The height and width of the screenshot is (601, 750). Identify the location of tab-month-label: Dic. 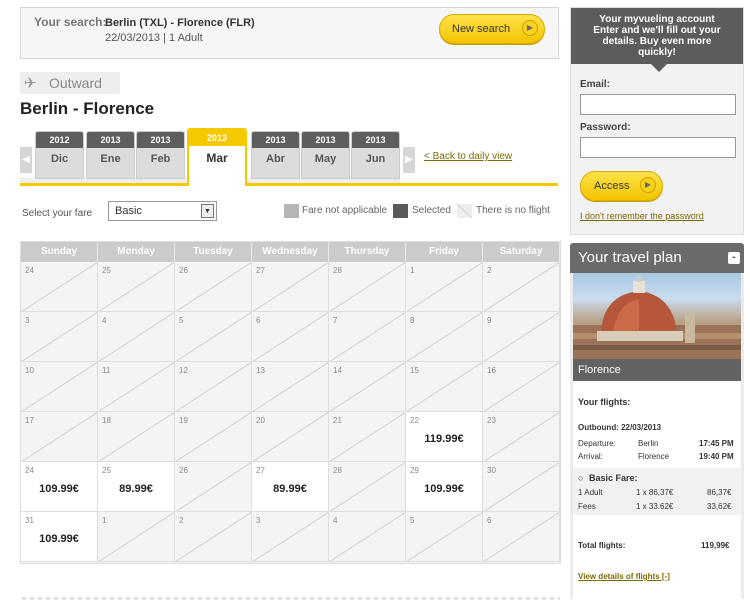
(59, 159).